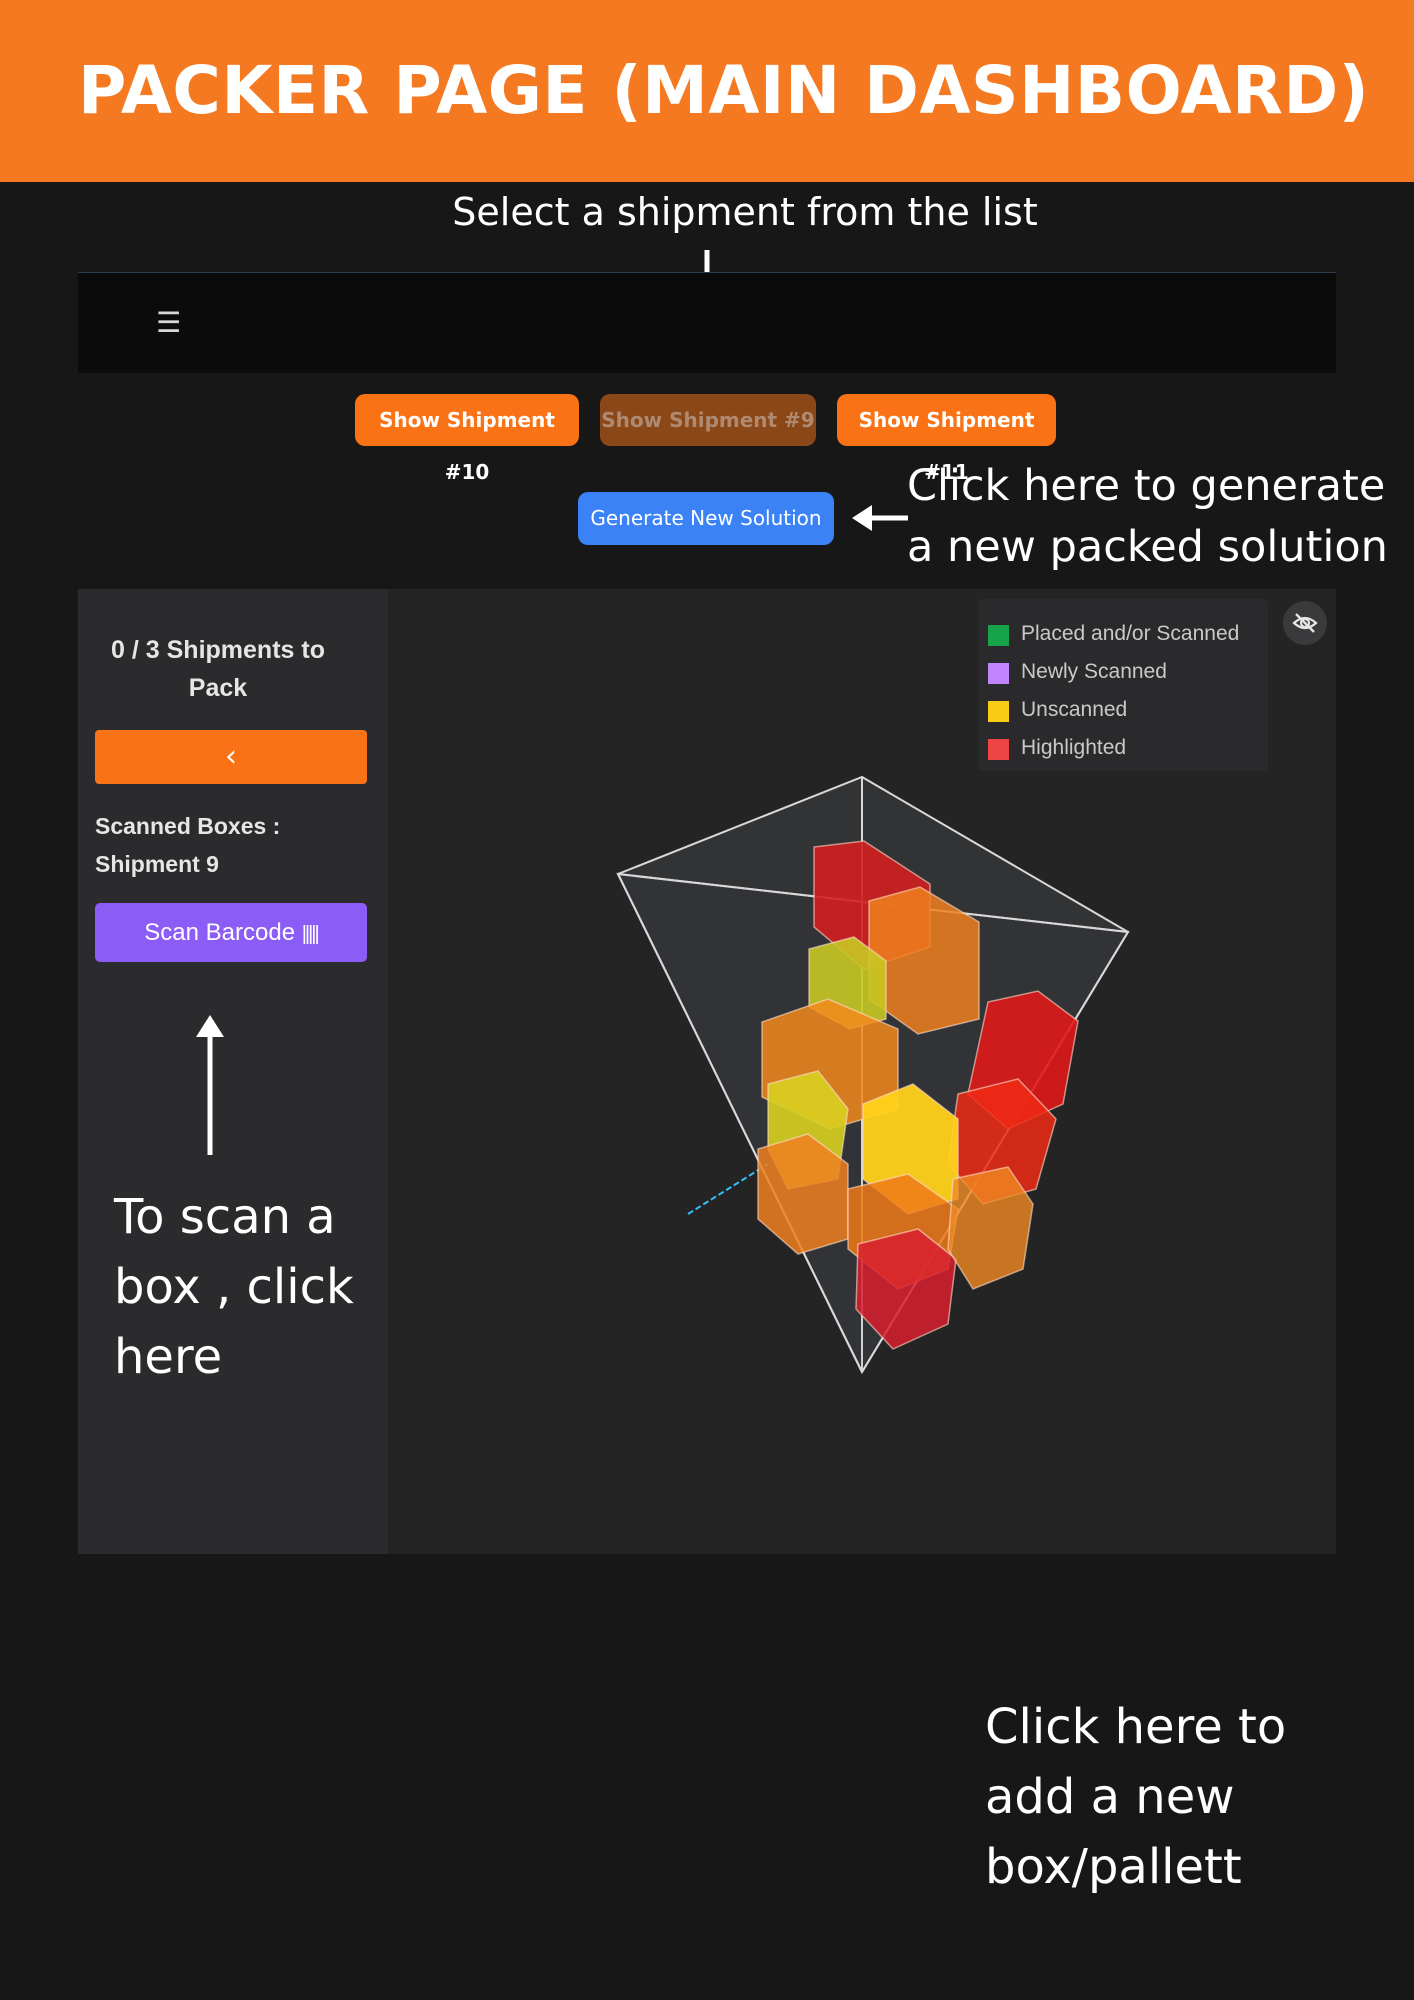 The width and height of the screenshot is (1414, 2000). I want to click on legend-swatch-highlighted, so click(998, 749).